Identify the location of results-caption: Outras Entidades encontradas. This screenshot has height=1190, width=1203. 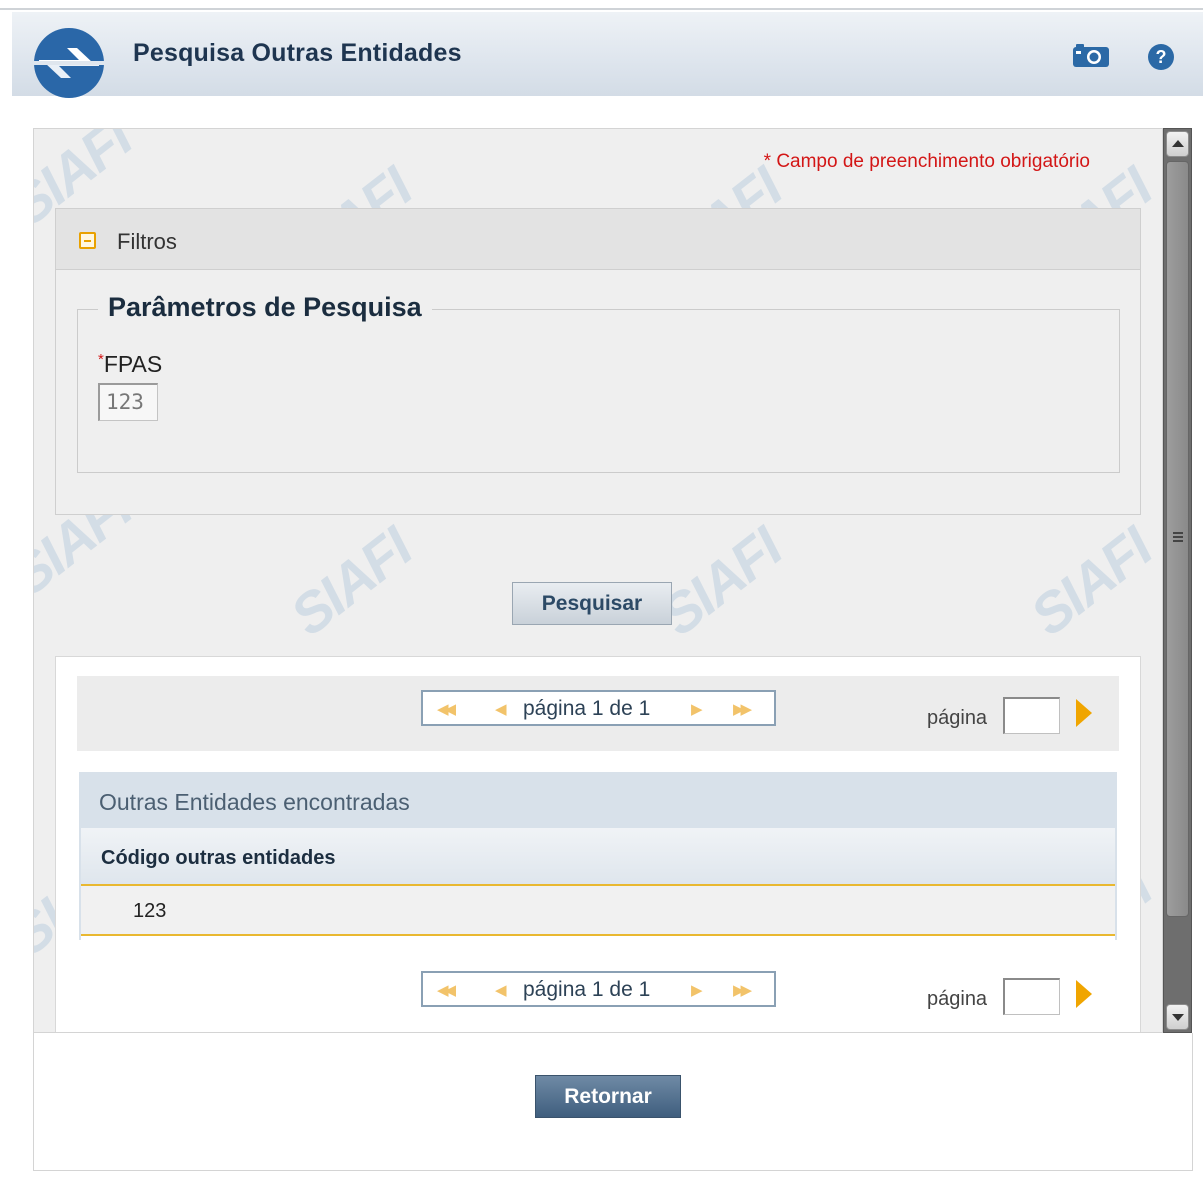
(598, 800).